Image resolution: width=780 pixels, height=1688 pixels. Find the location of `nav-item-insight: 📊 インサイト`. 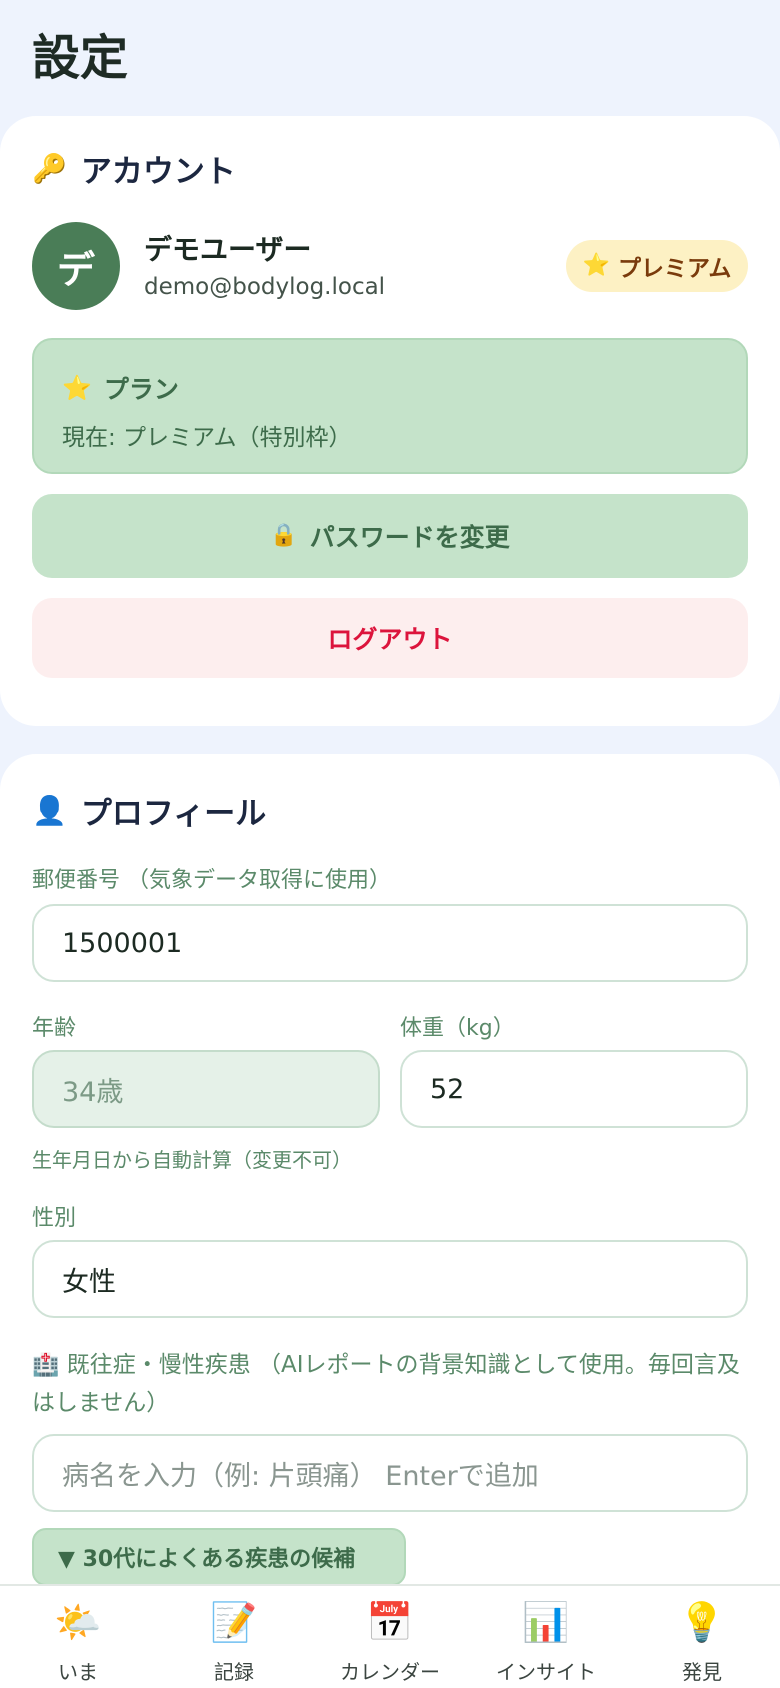

nav-item-insight: 📊 インサイト is located at coordinates (546, 1637).